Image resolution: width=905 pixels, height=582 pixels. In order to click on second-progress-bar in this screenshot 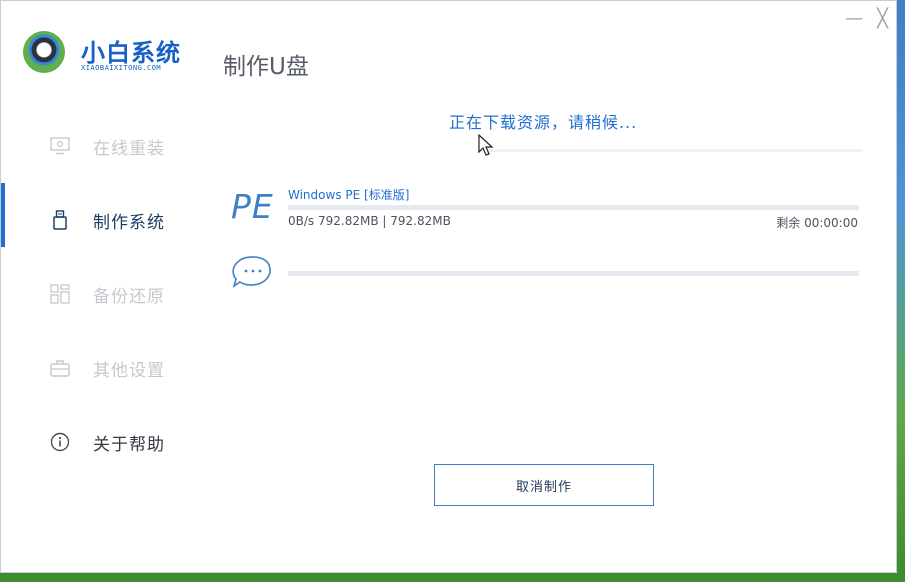, I will do `click(573, 273)`.